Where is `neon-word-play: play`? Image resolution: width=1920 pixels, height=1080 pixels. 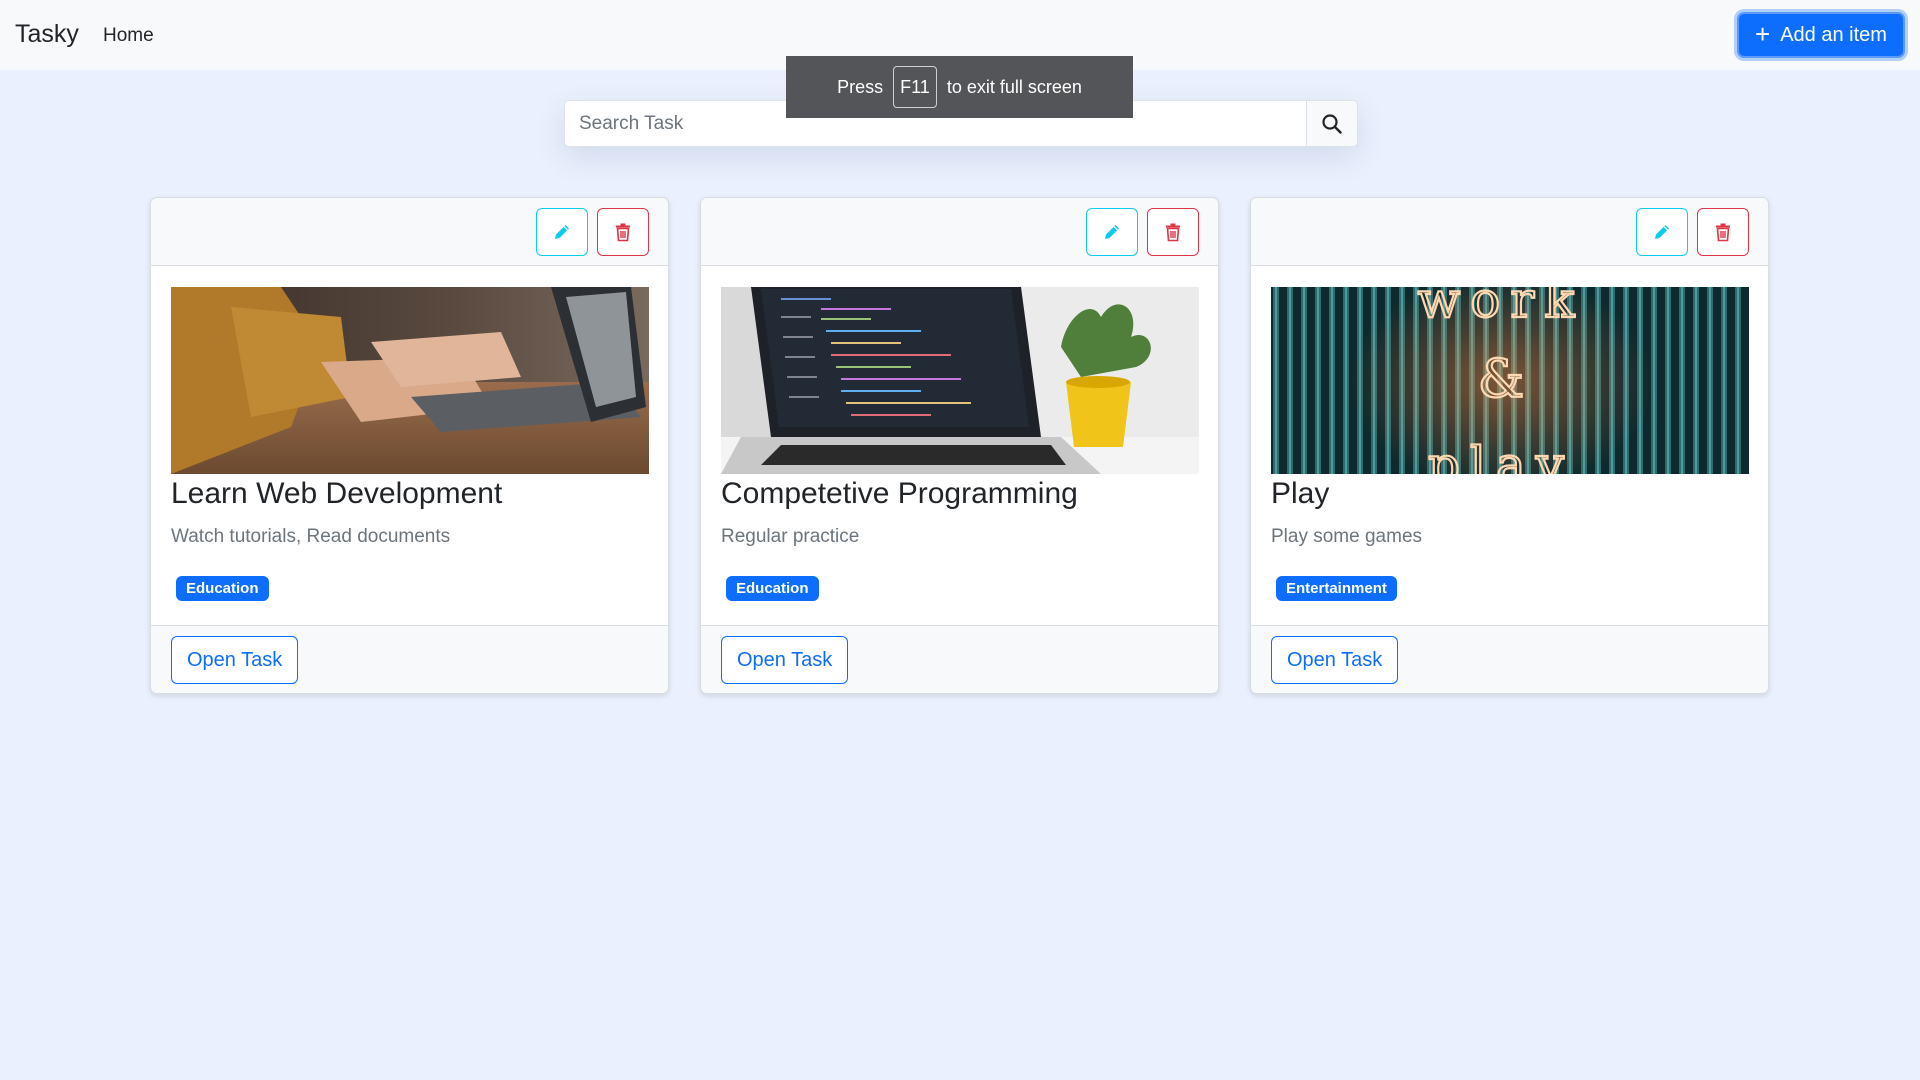 neon-word-play: play is located at coordinates (1501, 455).